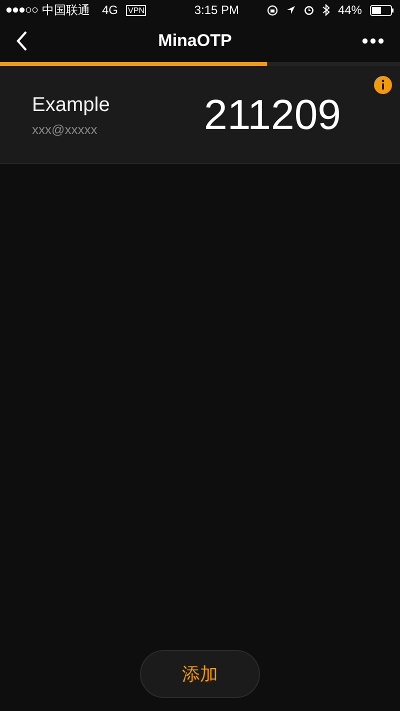 Image resolution: width=400 pixels, height=711 pixels. Describe the element at coordinates (65, 129) in the screenshot. I see `account-email: xxx@xxxxx` at that location.